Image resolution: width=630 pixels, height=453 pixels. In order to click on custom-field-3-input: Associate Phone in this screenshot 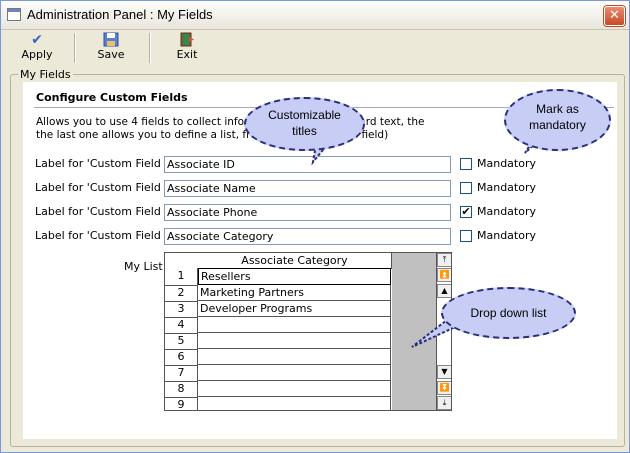, I will do `click(307, 212)`.